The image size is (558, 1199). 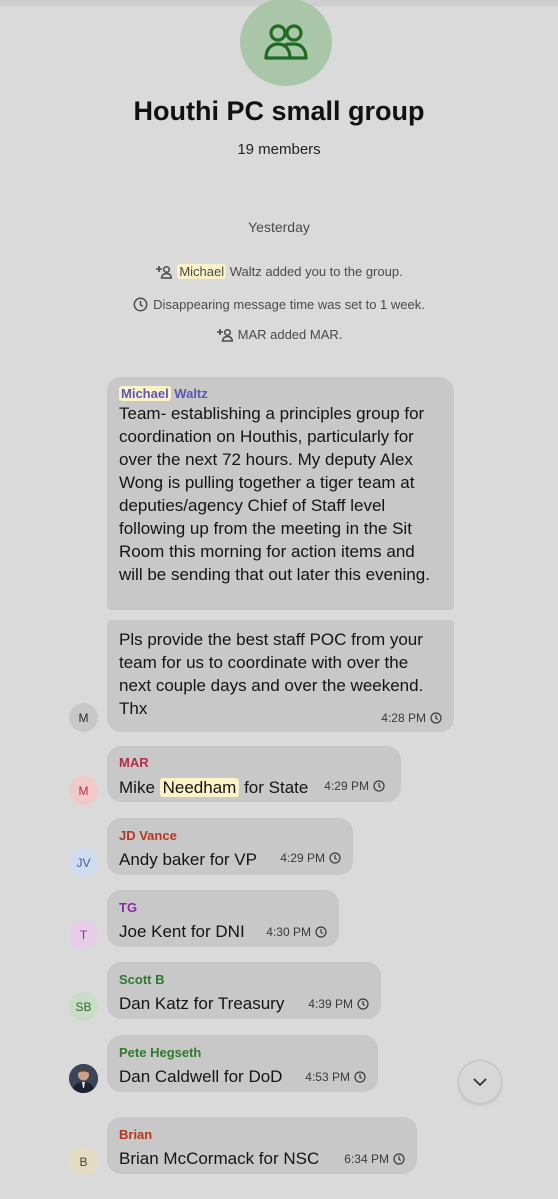 What do you see at coordinates (202, 271) in the screenshot?
I see `highlighted-name: Michael` at bounding box center [202, 271].